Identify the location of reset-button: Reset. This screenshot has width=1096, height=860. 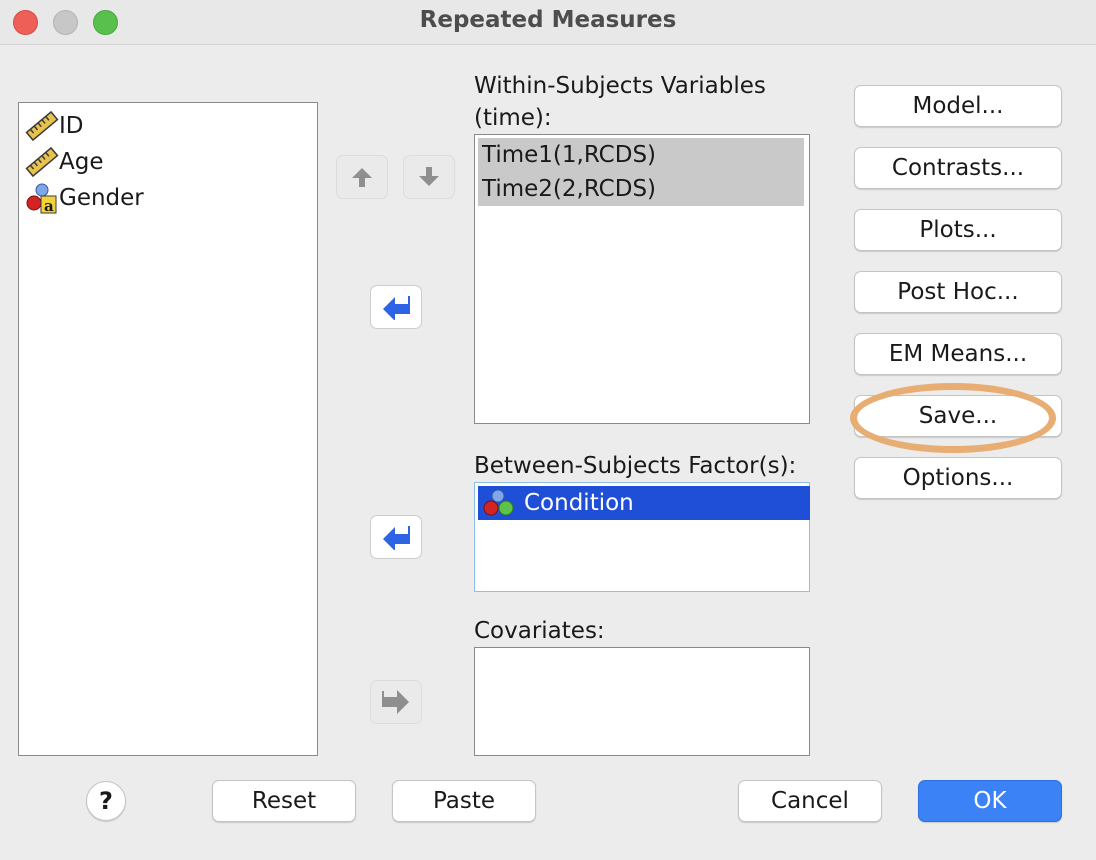
(284, 801).